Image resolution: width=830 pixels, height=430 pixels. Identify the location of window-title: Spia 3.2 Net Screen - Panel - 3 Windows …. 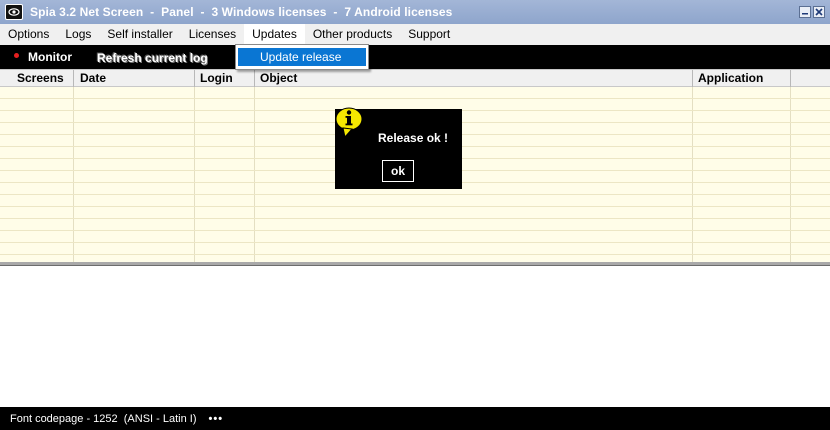
(241, 12).